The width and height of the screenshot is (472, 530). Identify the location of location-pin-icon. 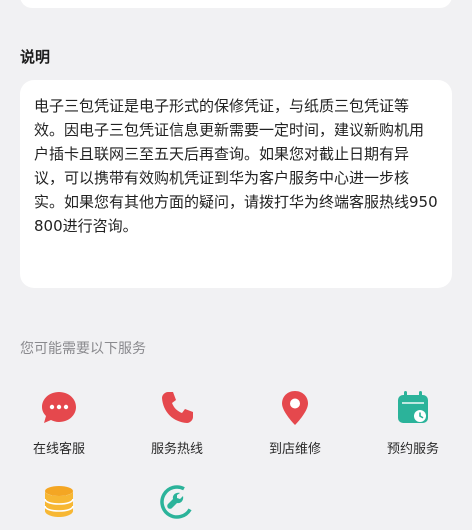
(295, 408).